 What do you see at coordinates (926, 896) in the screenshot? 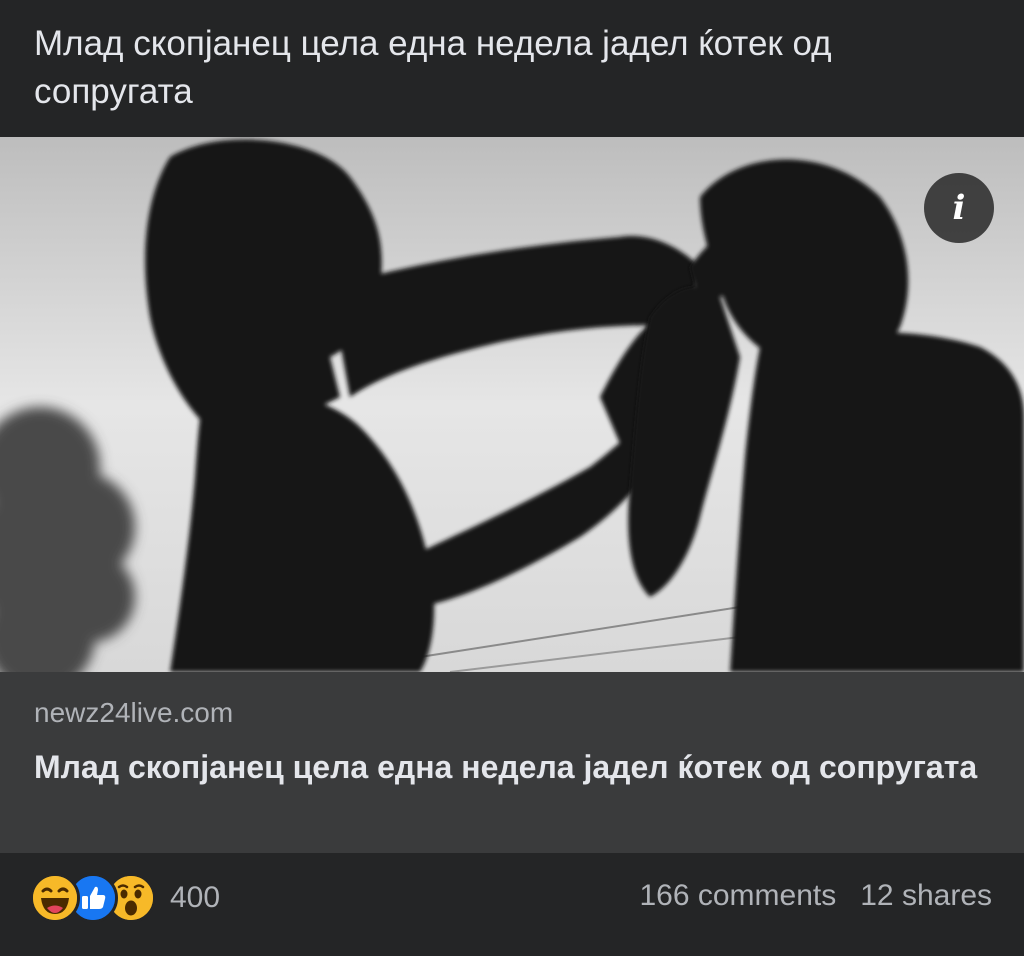
I see `shares-count: 12 shares` at bounding box center [926, 896].